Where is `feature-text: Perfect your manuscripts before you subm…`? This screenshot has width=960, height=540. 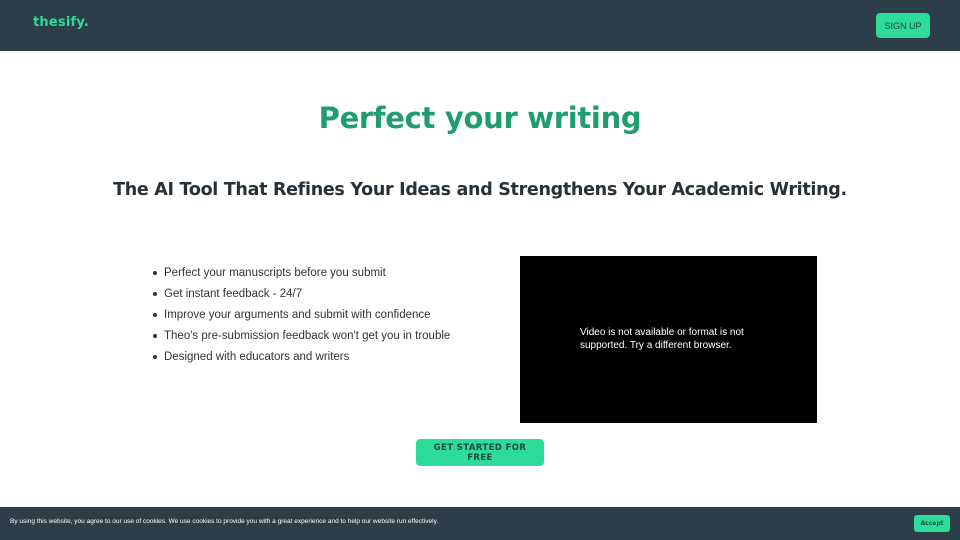
feature-text: Perfect your manuscripts before you subm… is located at coordinates (275, 272).